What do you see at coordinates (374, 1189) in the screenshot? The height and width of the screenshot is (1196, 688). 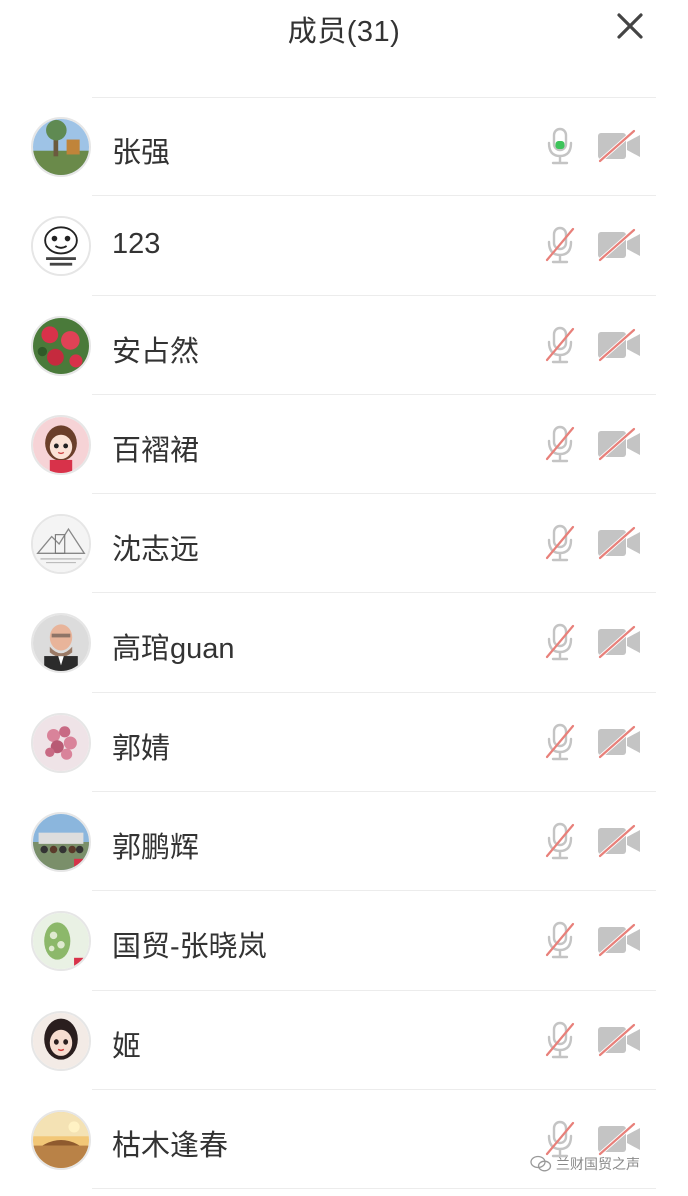 I see `row-divider` at bounding box center [374, 1189].